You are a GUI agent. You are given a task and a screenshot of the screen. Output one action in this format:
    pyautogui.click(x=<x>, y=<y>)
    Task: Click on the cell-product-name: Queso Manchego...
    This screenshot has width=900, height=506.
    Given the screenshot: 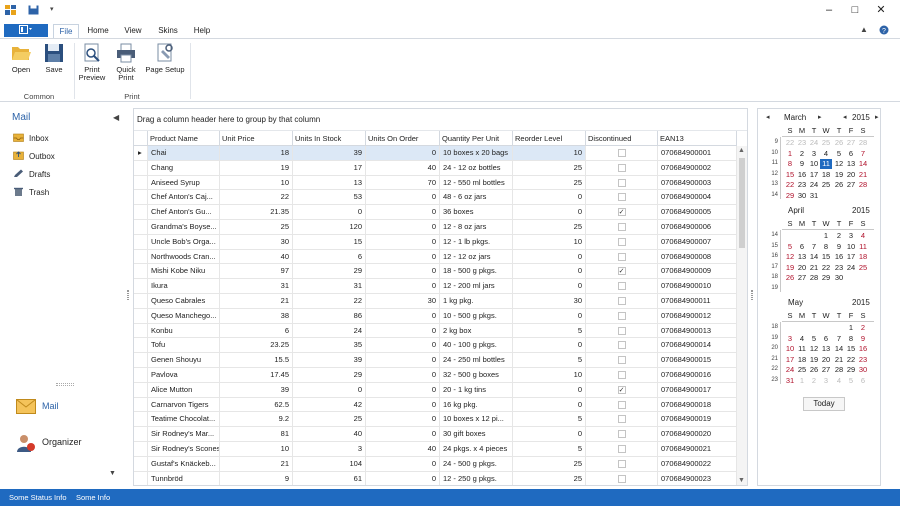 What is the action you would take?
    pyautogui.click(x=184, y=316)
    